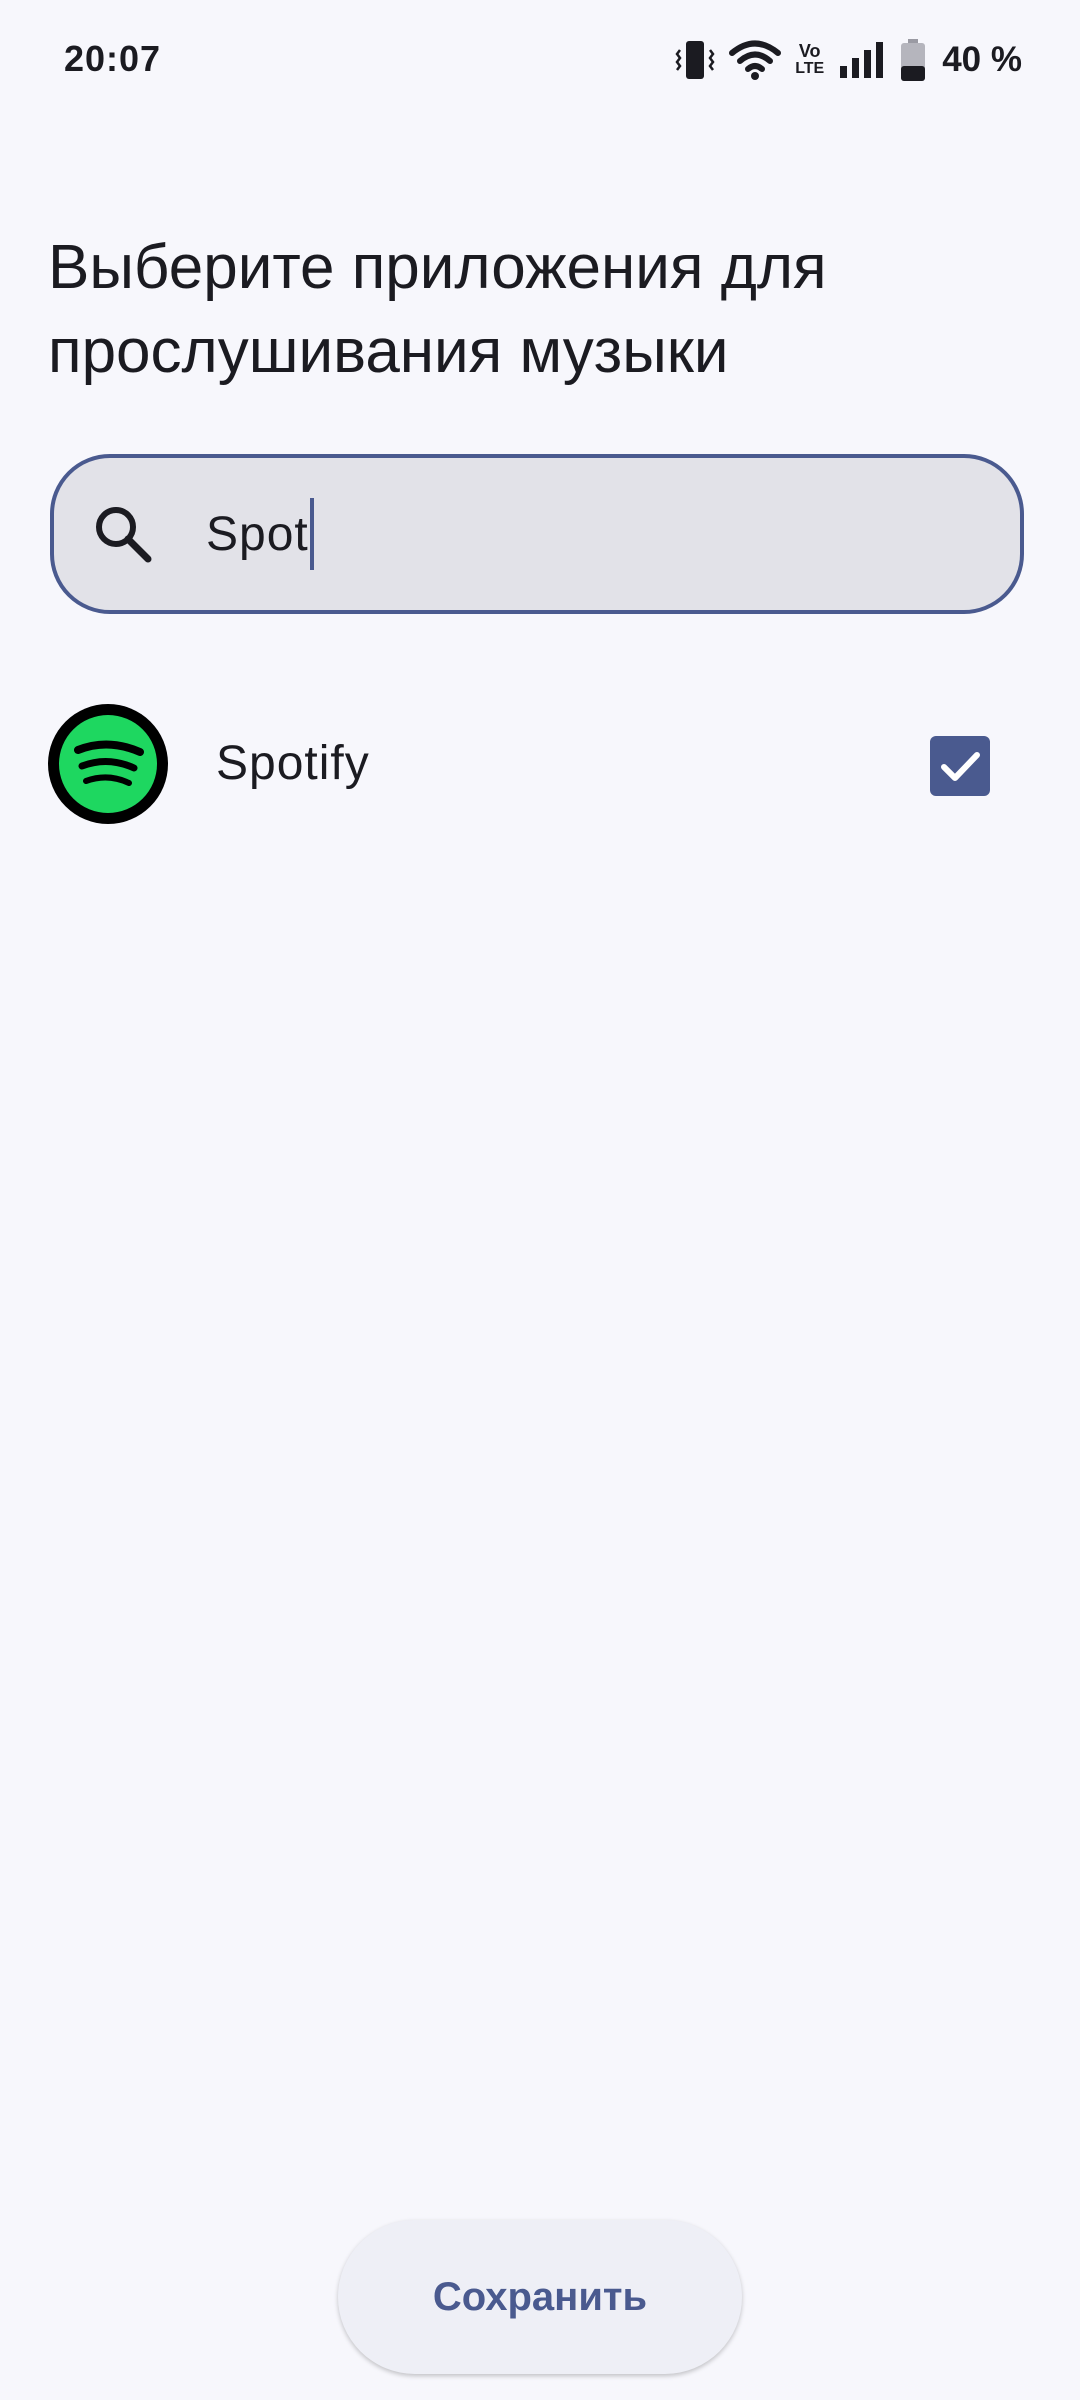 This screenshot has width=1080, height=2400. Describe the element at coordinates (810, 68) in the screenshot. I see `volte-bottom-label: LTE` at that location.